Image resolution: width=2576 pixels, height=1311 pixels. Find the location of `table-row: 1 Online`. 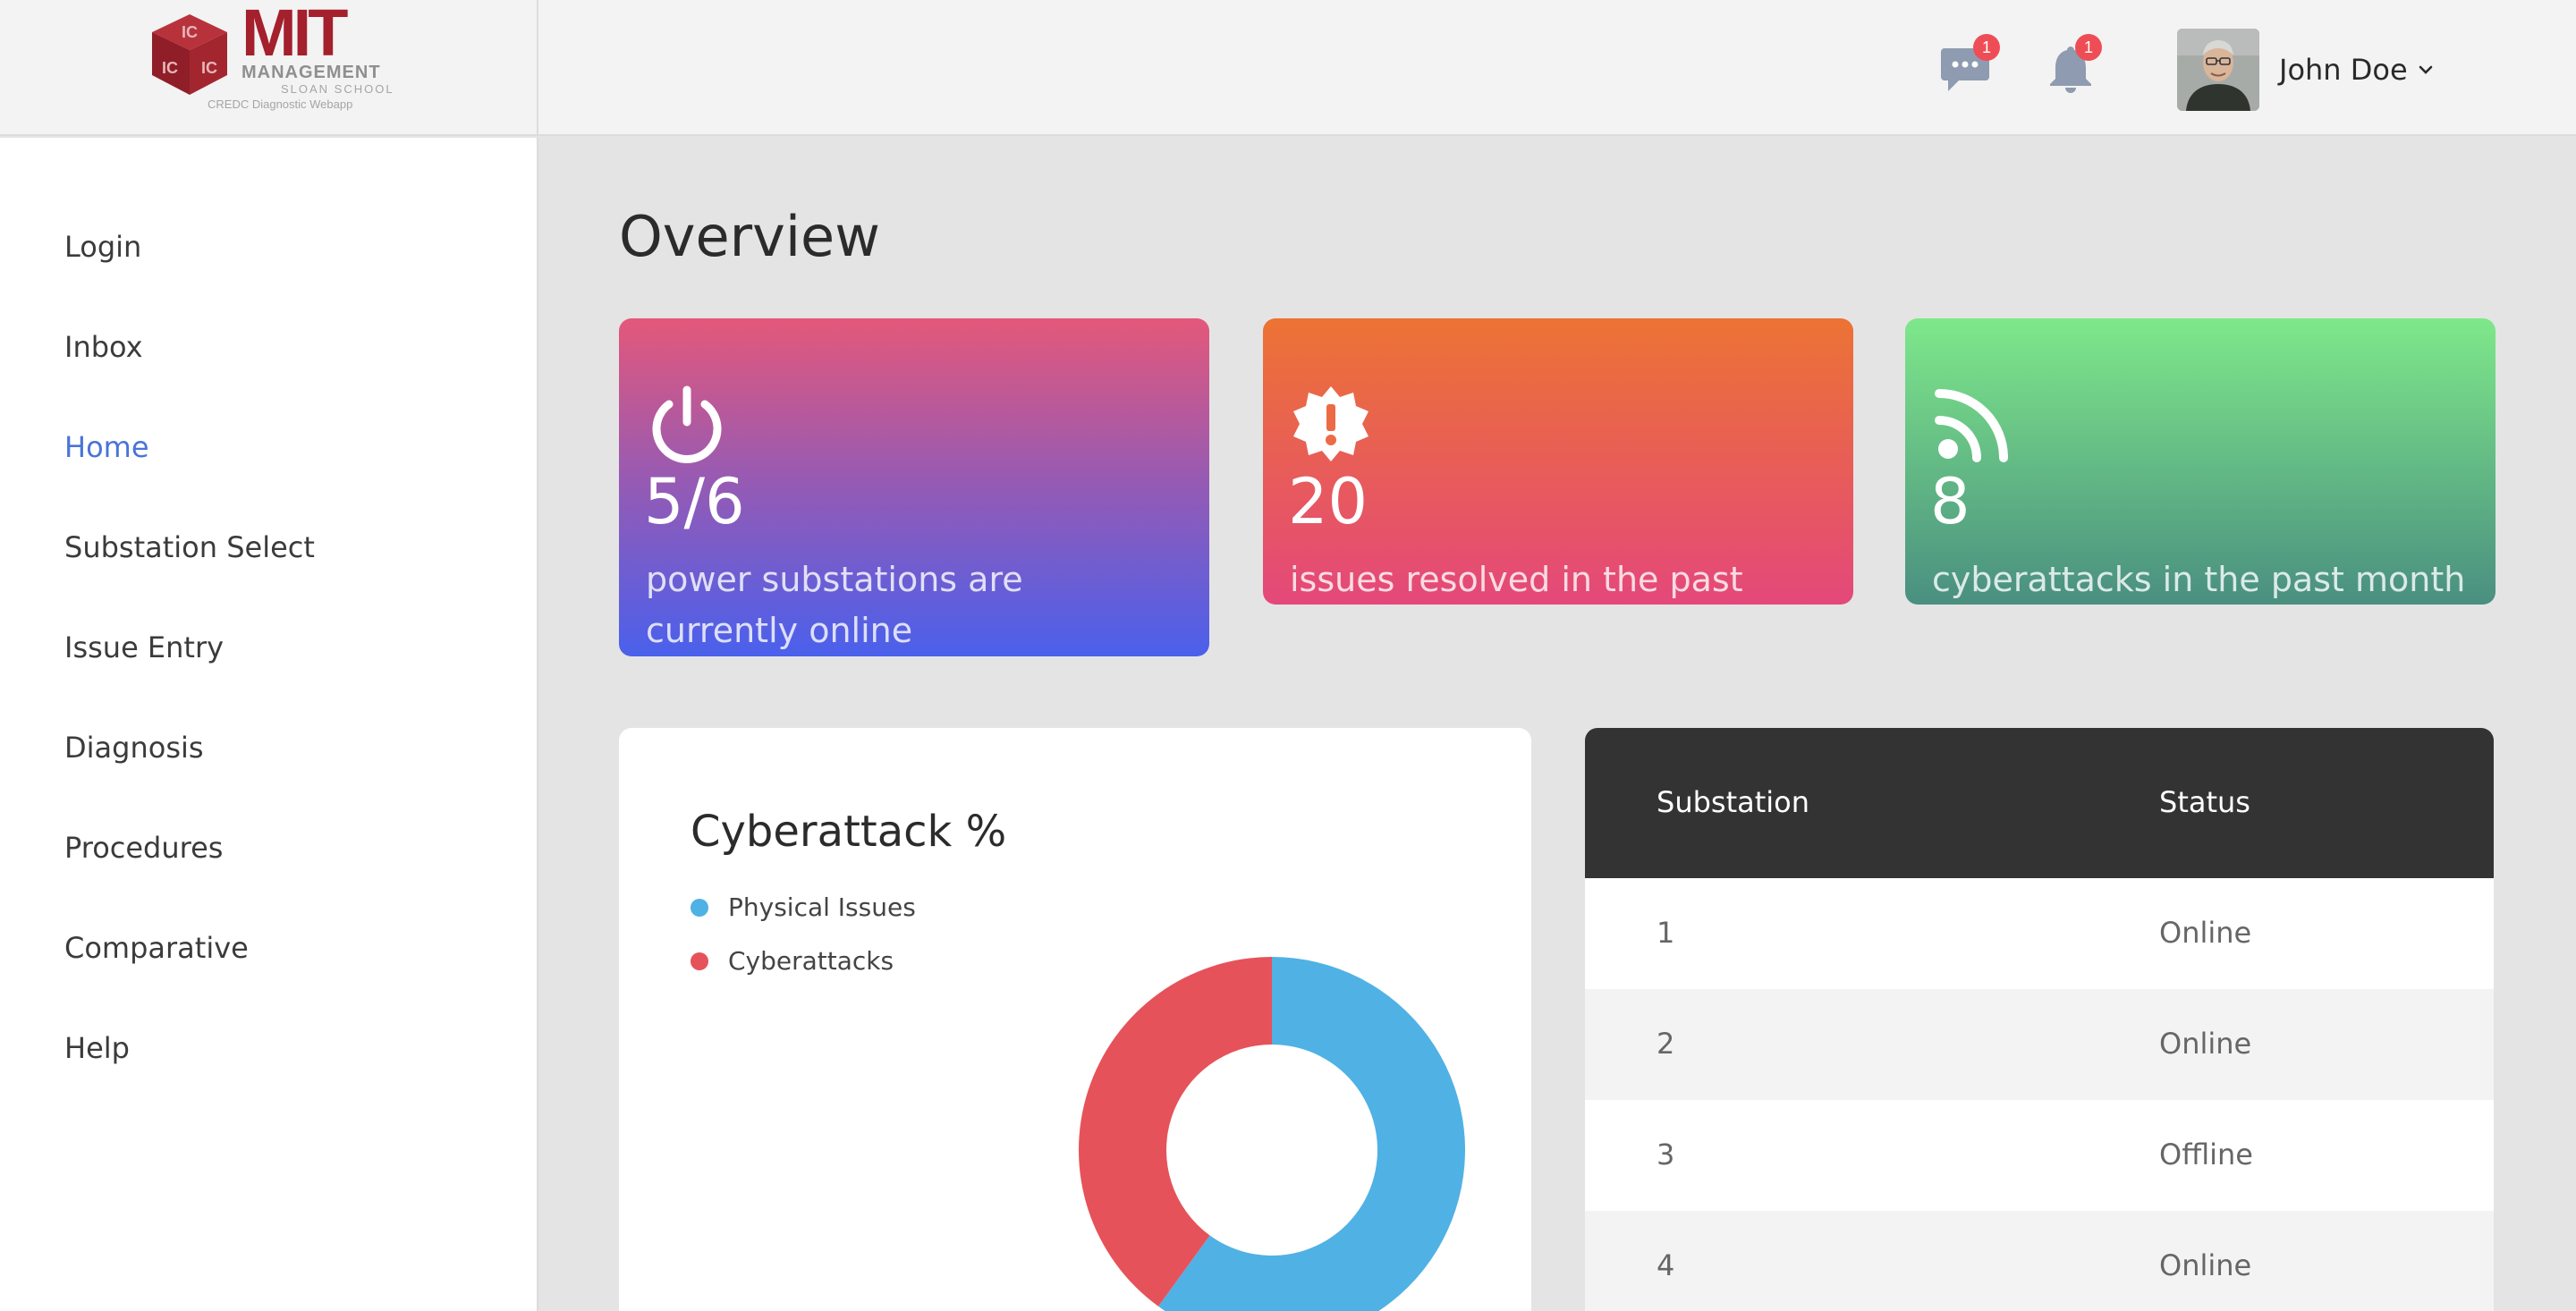

table-row: 1 Online is located at coordinates (2039, 933).